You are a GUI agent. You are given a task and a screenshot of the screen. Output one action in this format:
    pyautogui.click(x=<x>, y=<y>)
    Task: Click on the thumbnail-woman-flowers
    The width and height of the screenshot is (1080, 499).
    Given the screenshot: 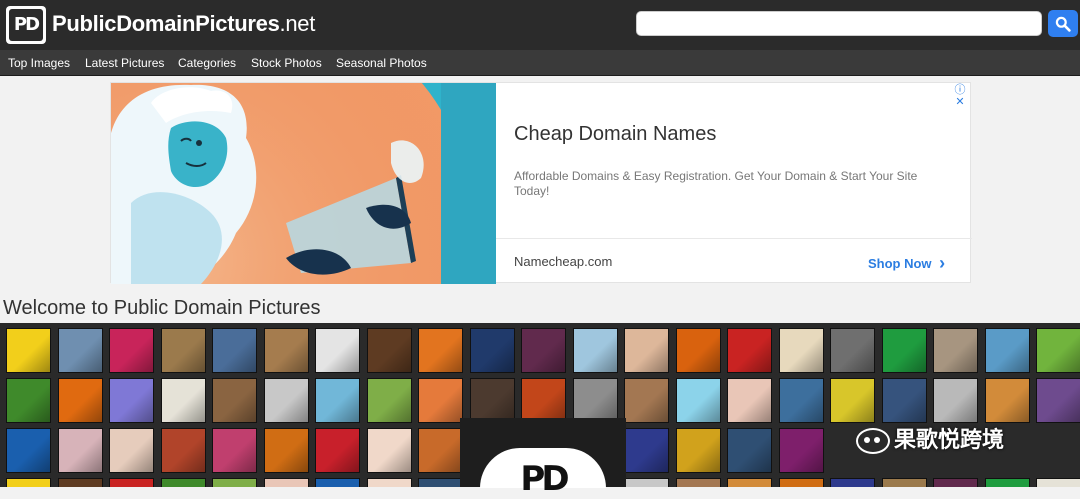 What is the action you would take?
    pyautogui.click(x=749, y=400)
    